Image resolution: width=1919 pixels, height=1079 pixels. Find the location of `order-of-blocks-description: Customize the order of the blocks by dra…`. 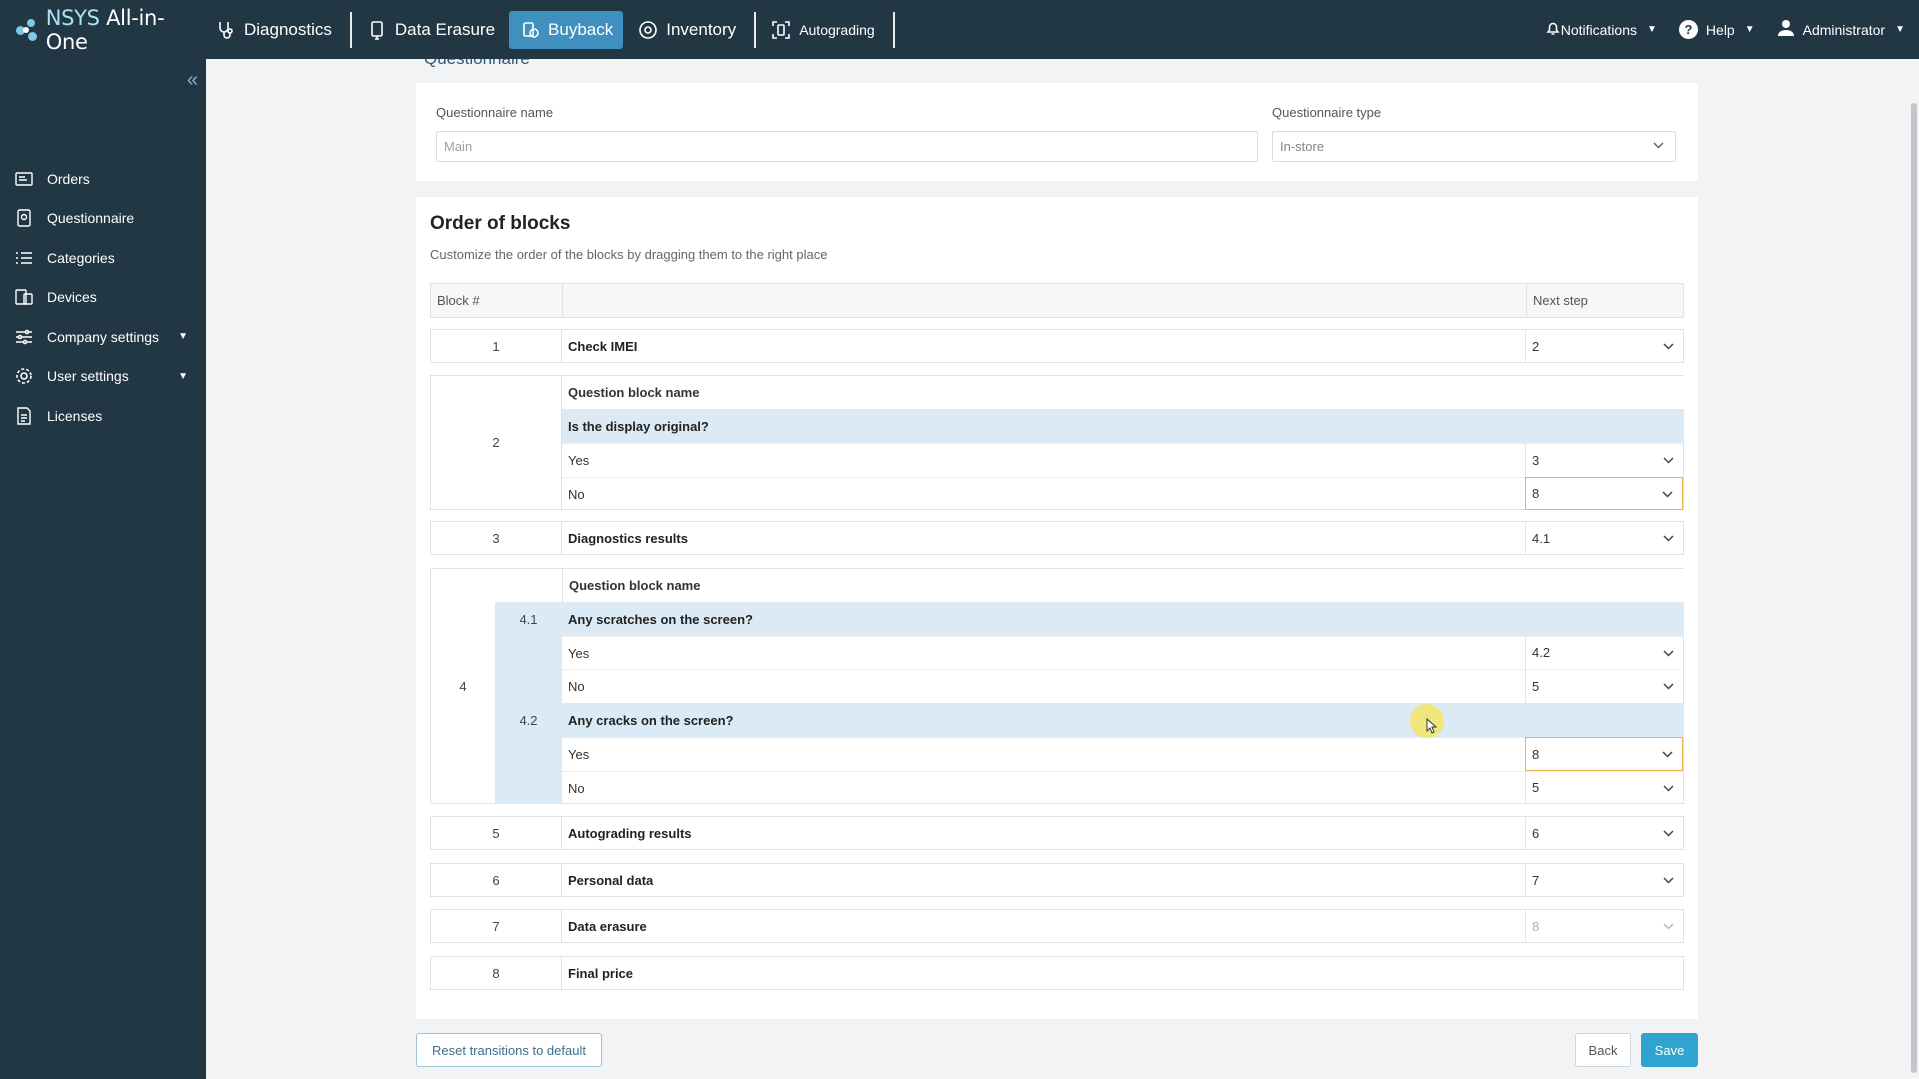

order-of-blocks-description: Customize the order of the blocks by dra… is located at coordinates (629, 254).